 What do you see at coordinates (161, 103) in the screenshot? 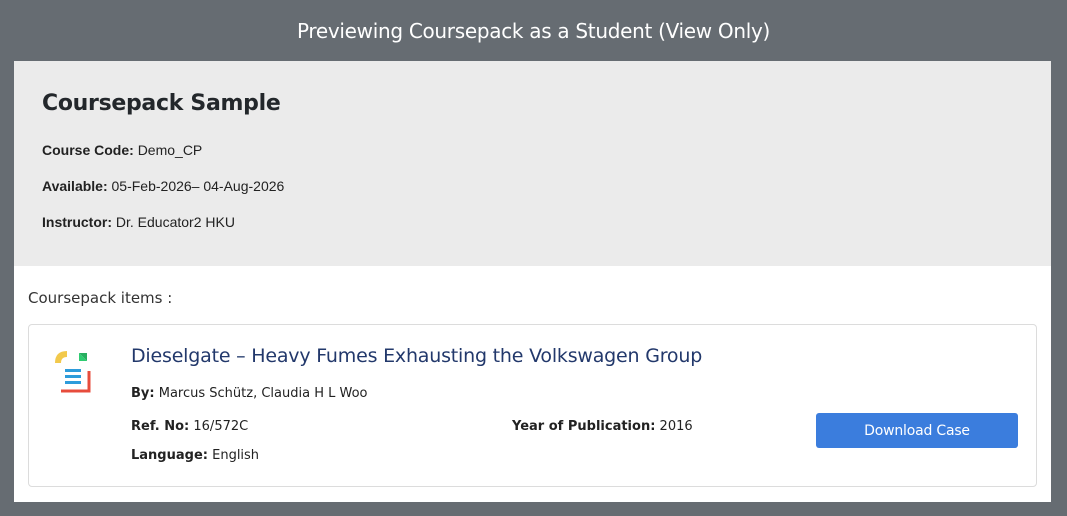
I see `coursepack-title: Coursepack Sample` at bounding box center [161, 103].